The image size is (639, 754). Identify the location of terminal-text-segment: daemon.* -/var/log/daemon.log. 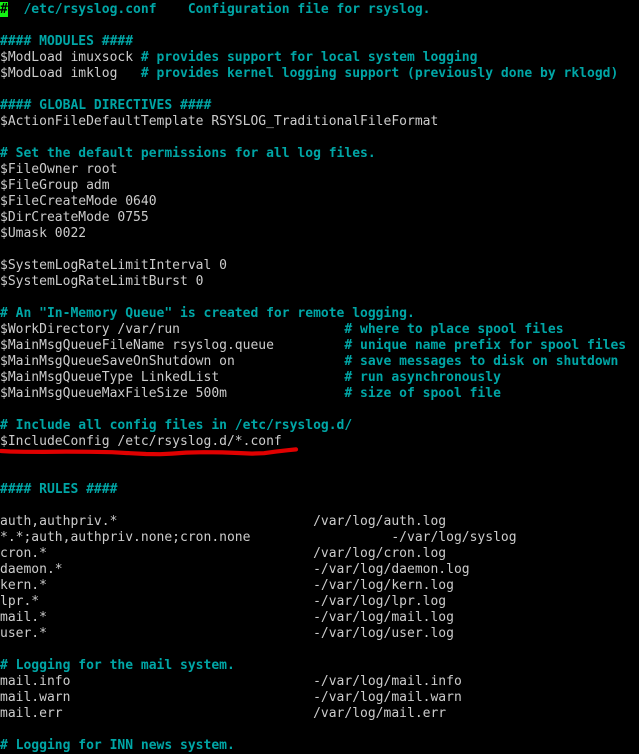
(235, 569).